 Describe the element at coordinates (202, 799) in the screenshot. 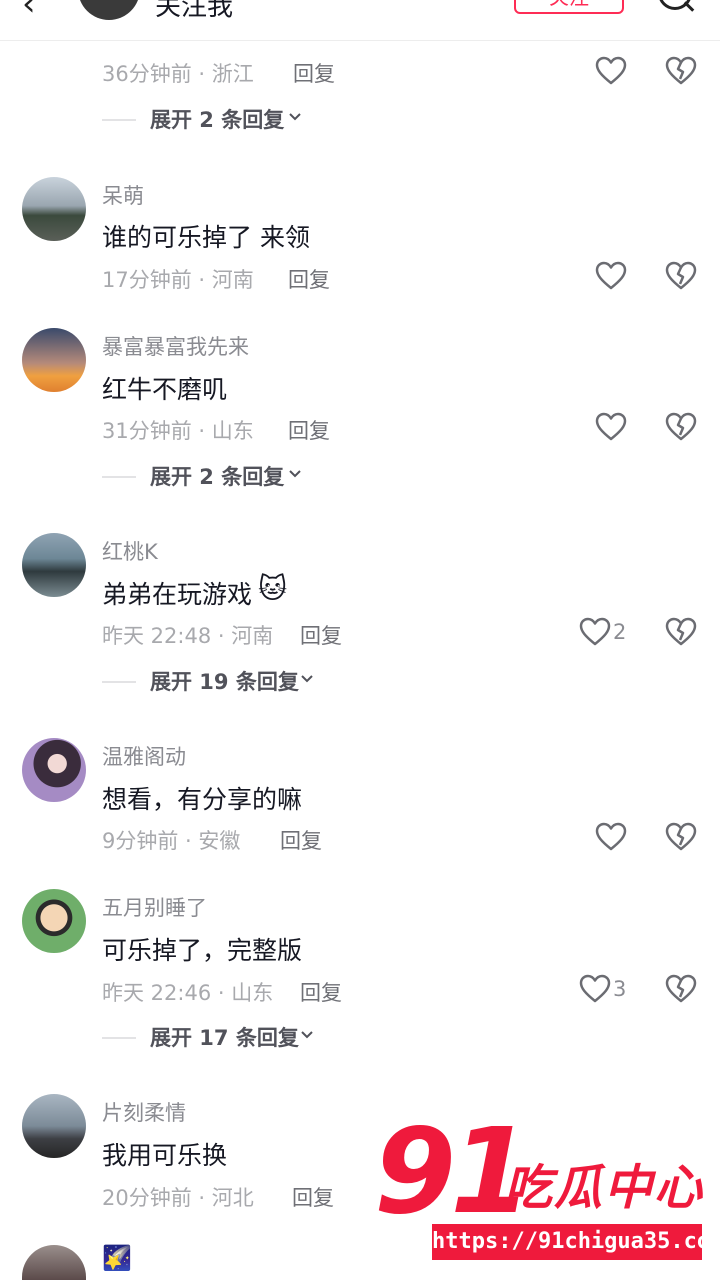

I see `comment-text: 想看，有分享的嘛` at that location.